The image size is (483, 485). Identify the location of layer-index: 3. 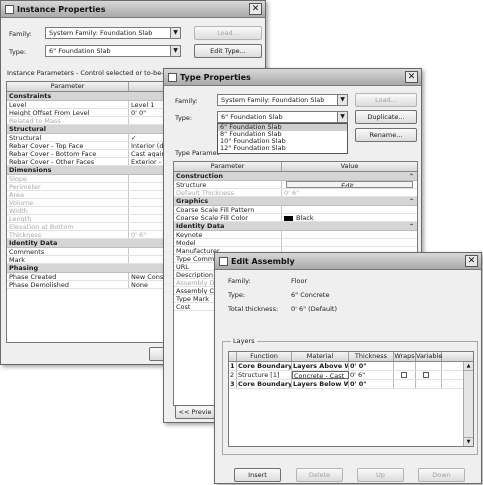
(233, 384).